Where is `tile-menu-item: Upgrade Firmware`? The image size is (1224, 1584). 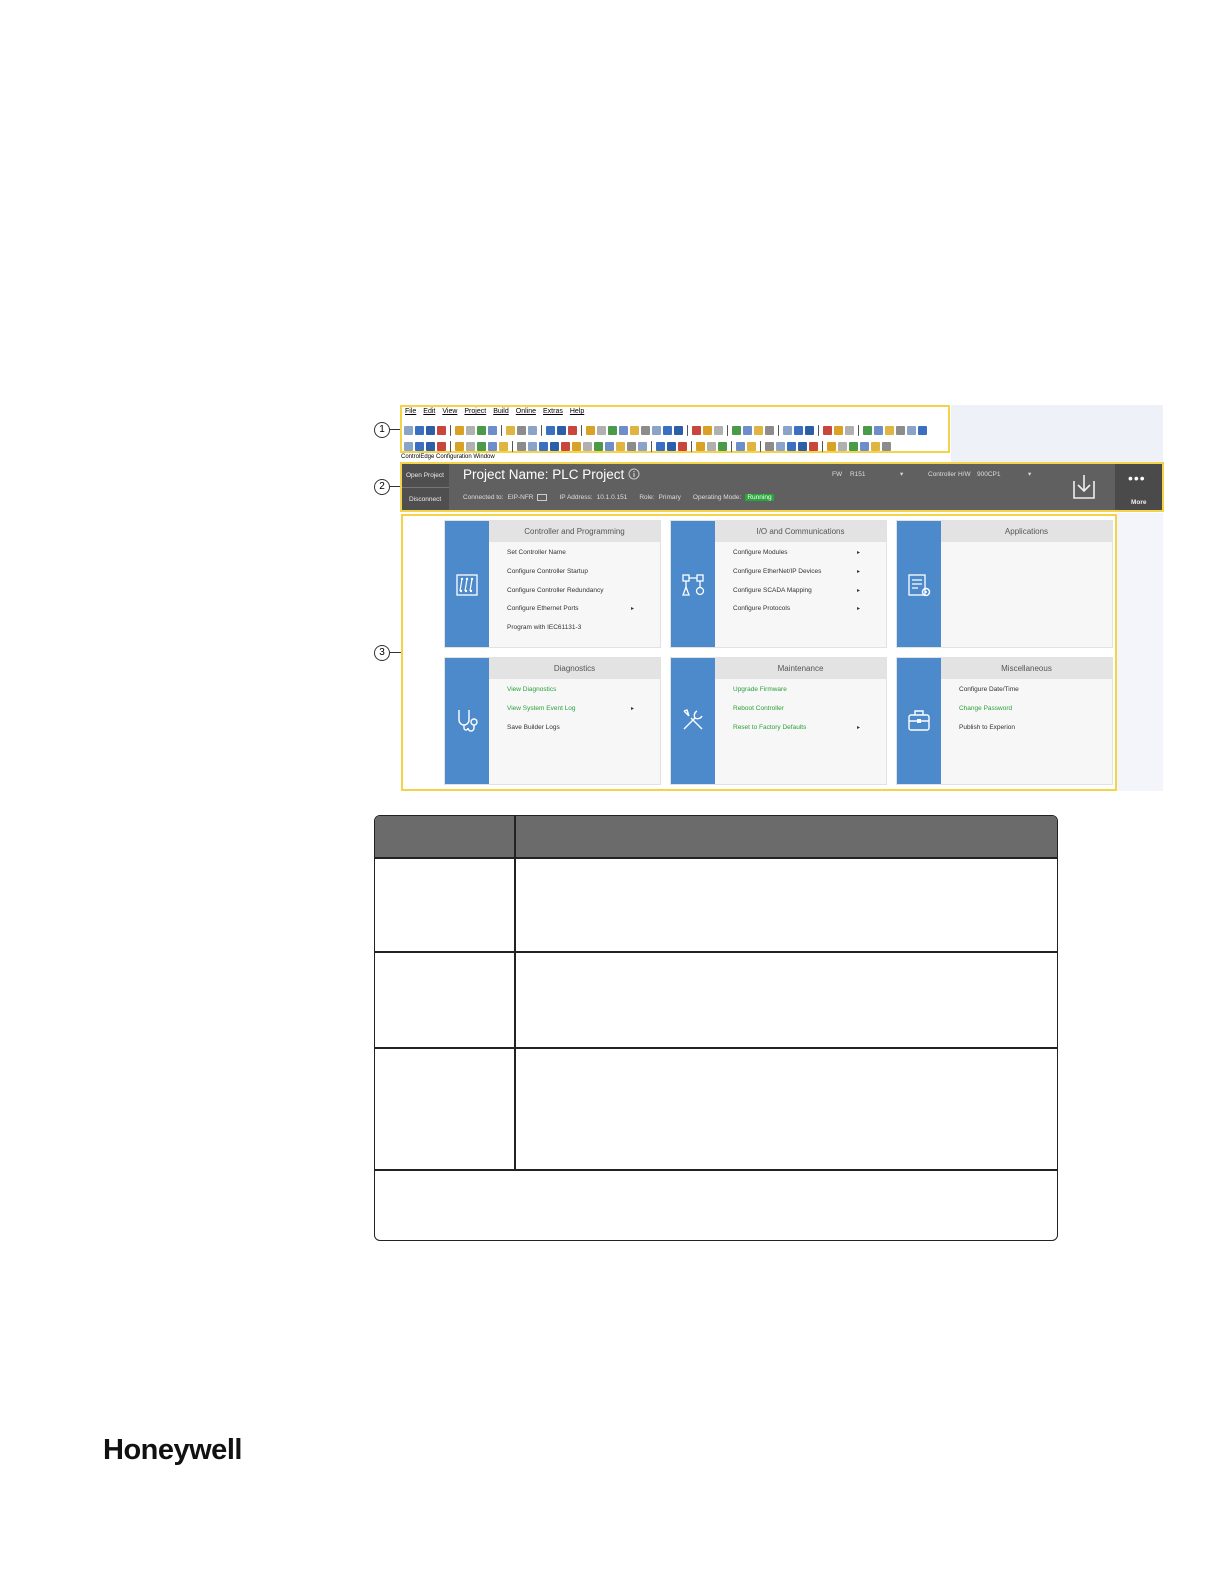 tile-menu-item: Upgrade Firmware is located at coordinates (798, 695).